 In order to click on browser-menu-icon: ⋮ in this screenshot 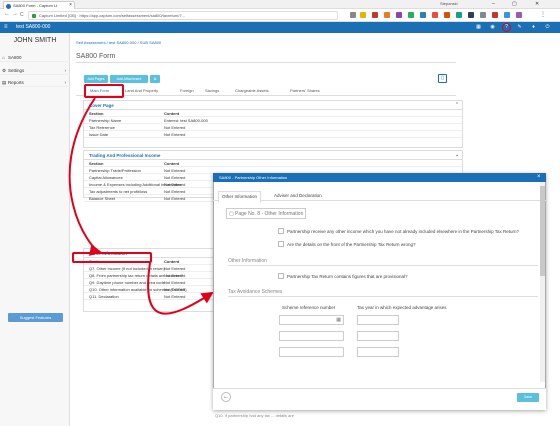, I will do `click(543, 14)`.